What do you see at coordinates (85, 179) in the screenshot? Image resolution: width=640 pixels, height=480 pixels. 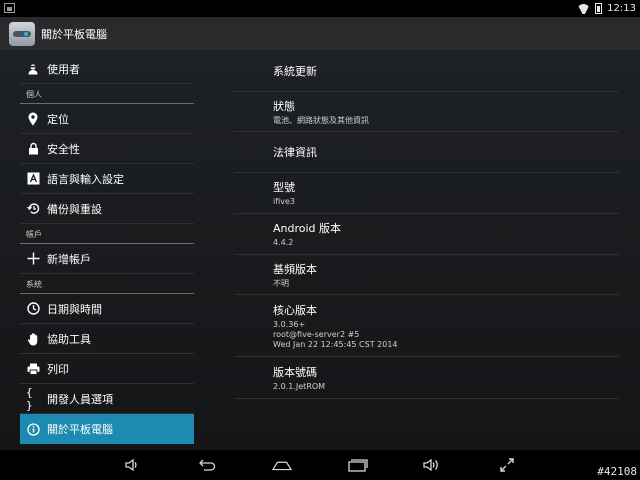 I see `sidebar-item-label: 語言與輸入設定` at bounding box center [85, 179].